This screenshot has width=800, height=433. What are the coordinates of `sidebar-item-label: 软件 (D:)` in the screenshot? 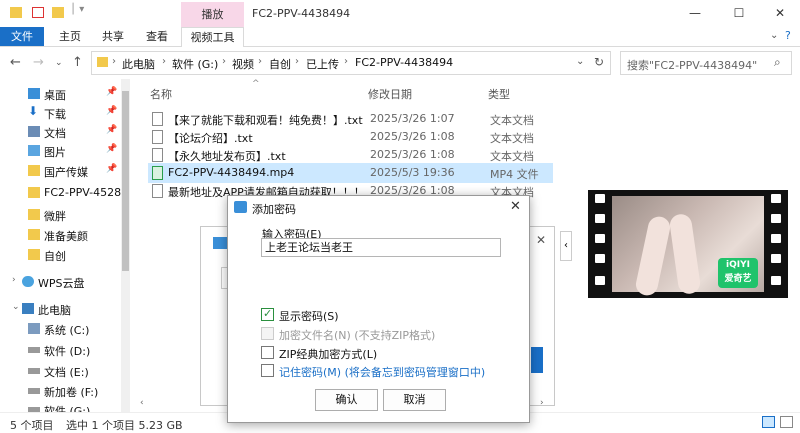 It's located at (67, 351).